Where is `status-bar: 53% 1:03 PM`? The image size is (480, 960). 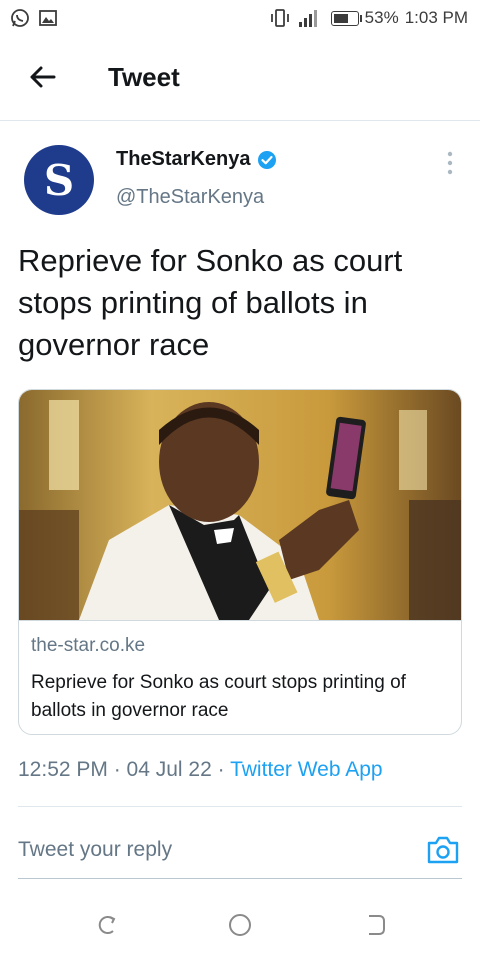 status-bar: 53% 1:03 PM is located at coordinates (240, 19).